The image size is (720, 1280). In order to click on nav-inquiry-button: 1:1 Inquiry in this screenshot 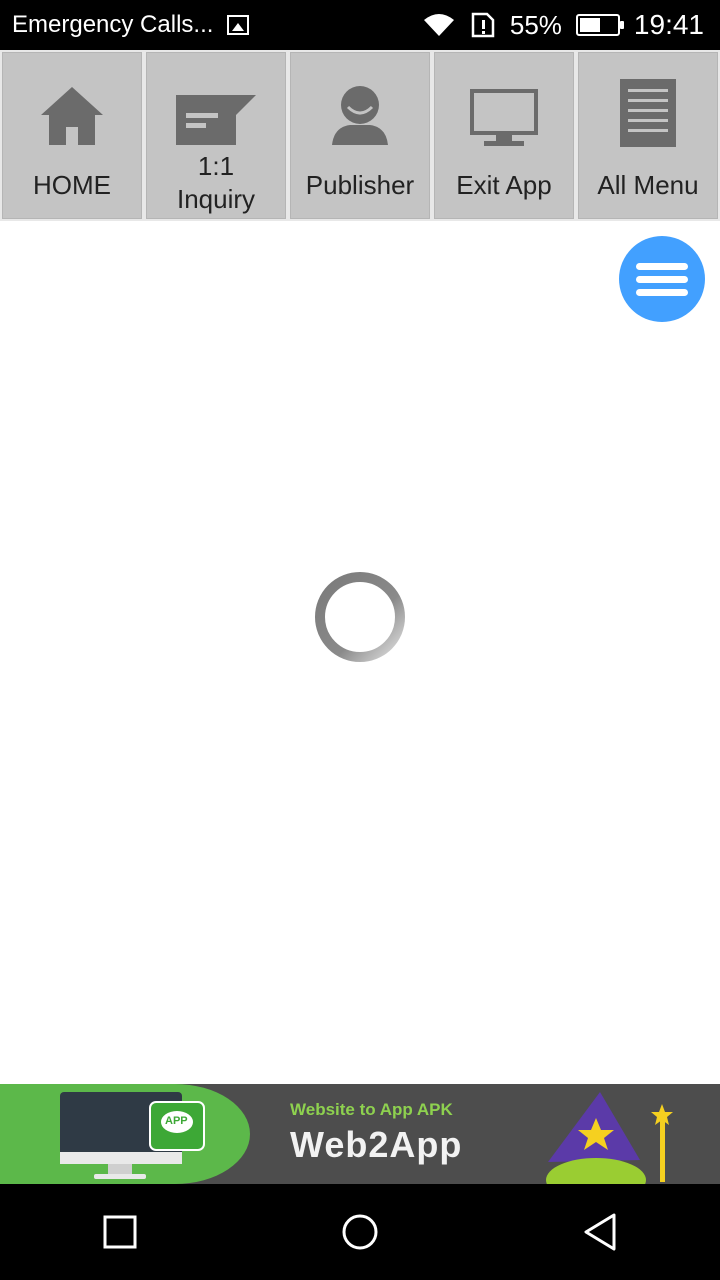, I will do `click(216, 135)`.